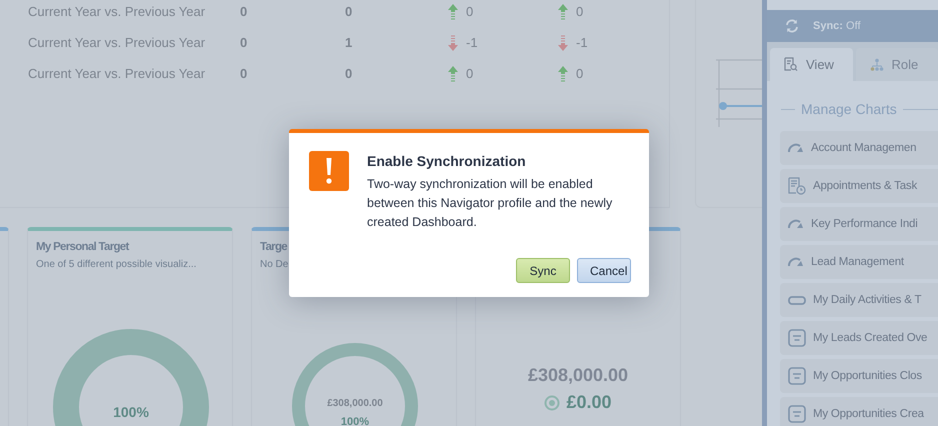 This screenshot has height=426, width=938. What do you see at coordinates (275, 264) in the screenshot?
I see `card-subtitle: No De` at bounding box center [275, 264].